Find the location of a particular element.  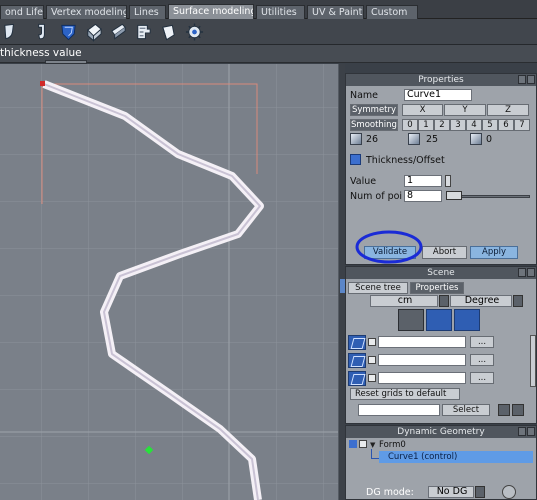

smoothing-level-1: 1 is located at coordinates (426, 125).